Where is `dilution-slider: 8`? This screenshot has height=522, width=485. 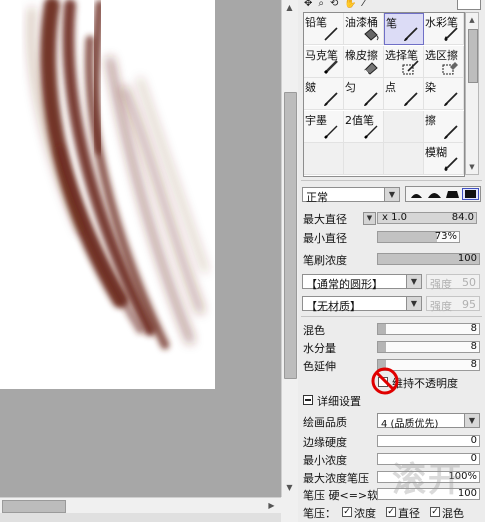
dilution-slider: 8 is located at coordinates (428, 347).